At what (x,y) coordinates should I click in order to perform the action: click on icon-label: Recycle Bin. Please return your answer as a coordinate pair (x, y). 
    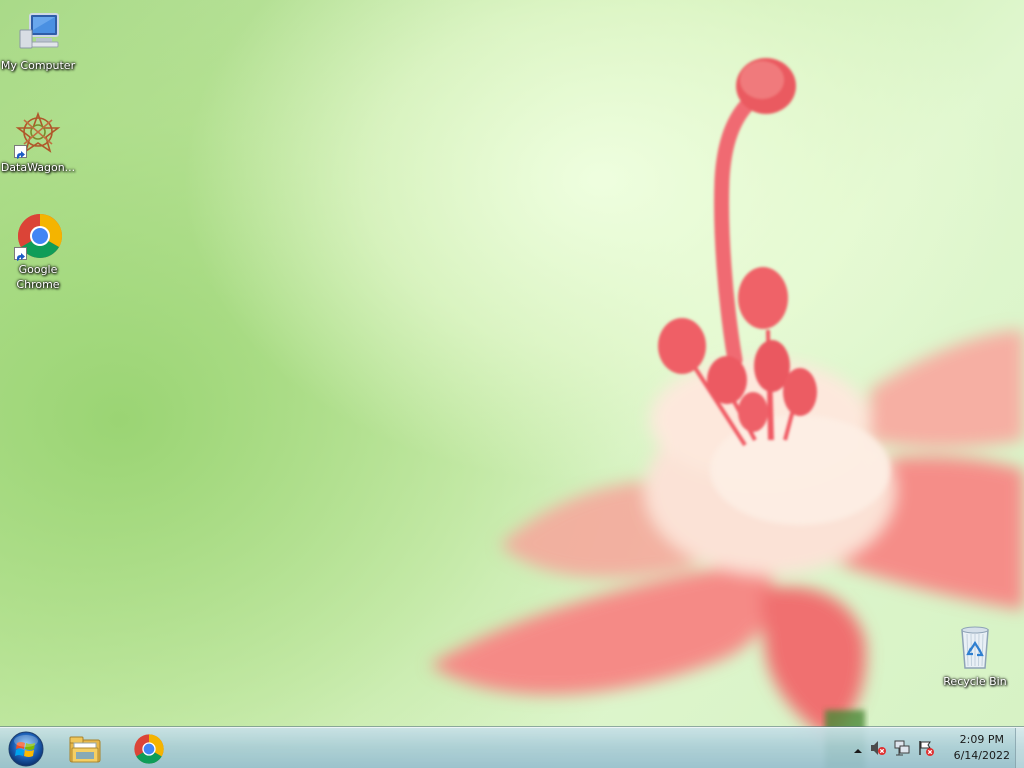
    Looking at the image, I should click on (975, 681).